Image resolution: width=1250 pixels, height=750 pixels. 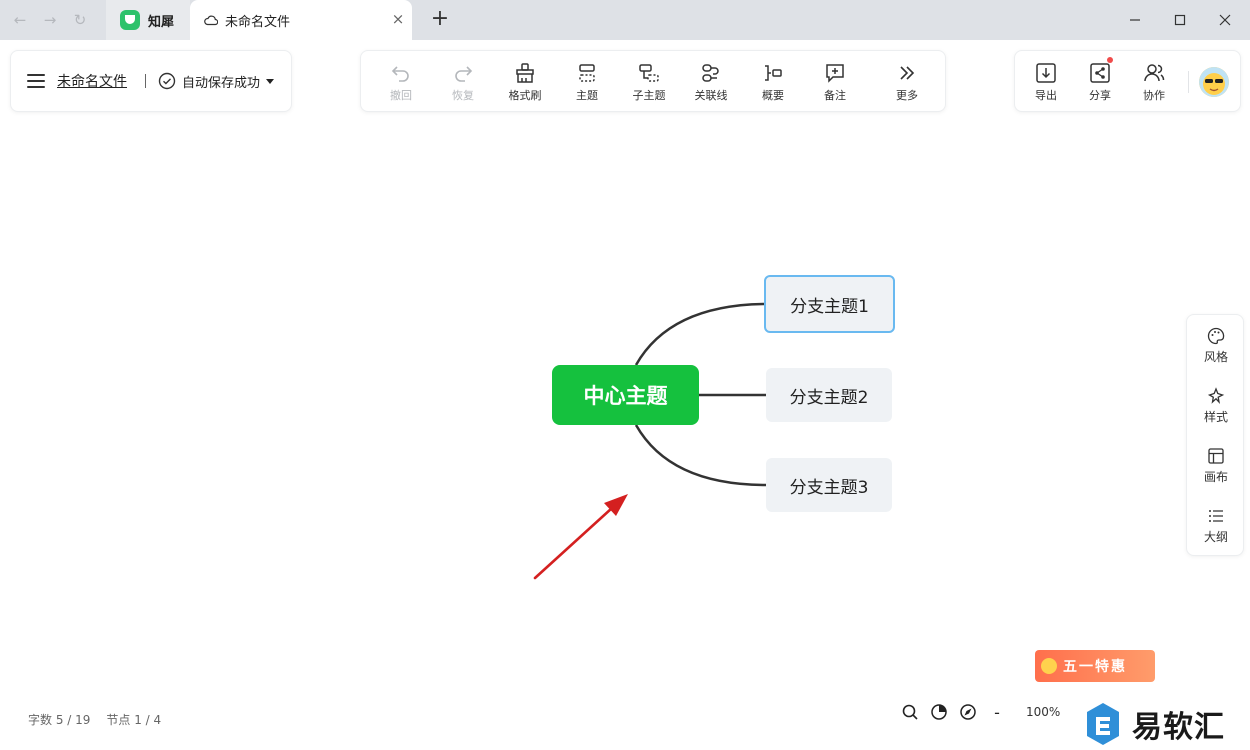 I want to click on collab-label: 协作, so click(x=1154, y=95).